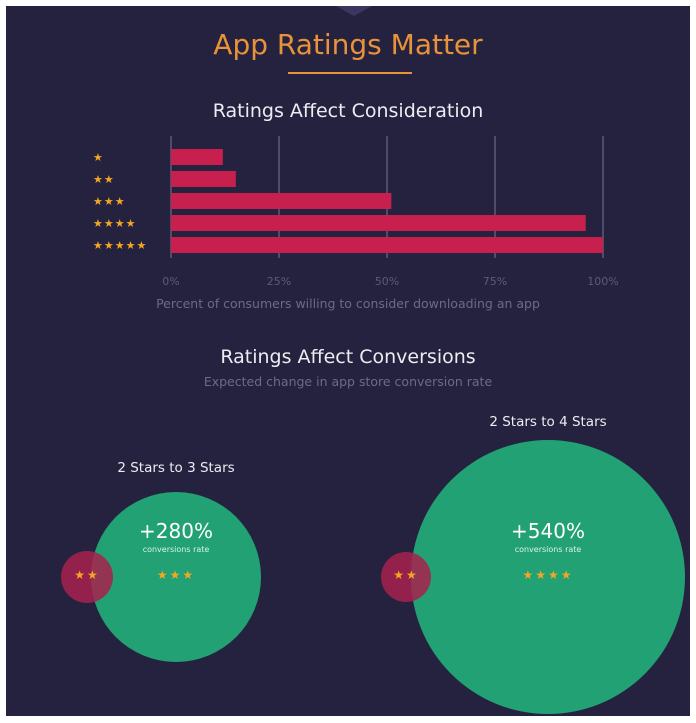  Describe the element at coordinates (176, 468) in the screenshot. I see `conversion-label-1: 2 Stars to 3 Stars` at that location.